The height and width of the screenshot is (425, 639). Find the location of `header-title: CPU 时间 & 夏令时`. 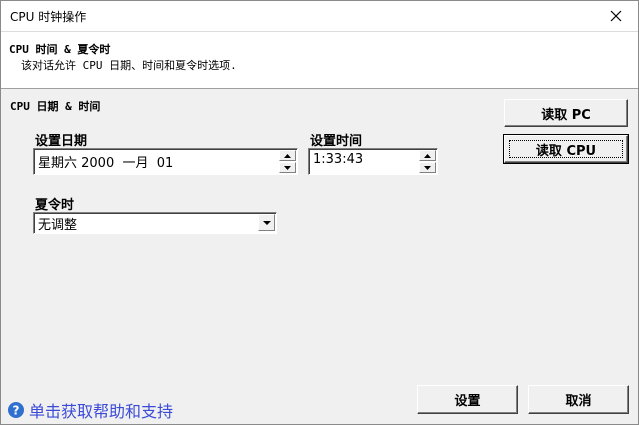

header-title: CPU 时间 & 夏令时 is located at coordinates (60, 49).